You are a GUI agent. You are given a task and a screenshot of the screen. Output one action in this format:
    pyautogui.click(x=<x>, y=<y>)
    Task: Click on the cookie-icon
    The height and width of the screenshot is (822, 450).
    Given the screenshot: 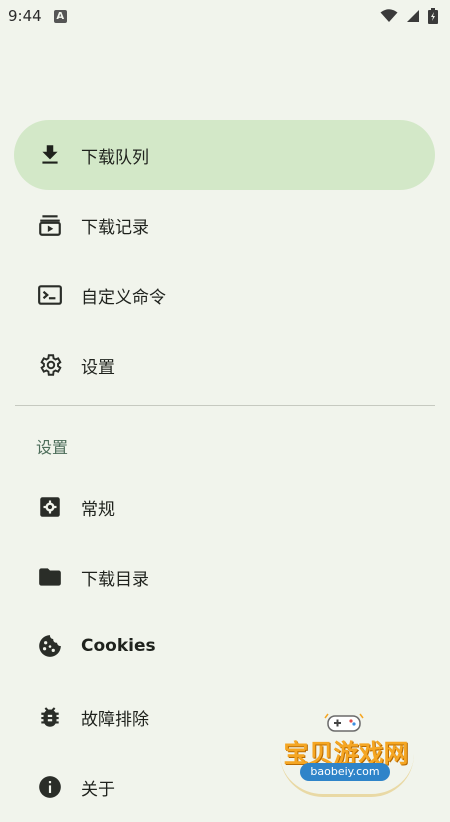 What is the action you would take?
    pyautogui.click(x=50, y=646)
    